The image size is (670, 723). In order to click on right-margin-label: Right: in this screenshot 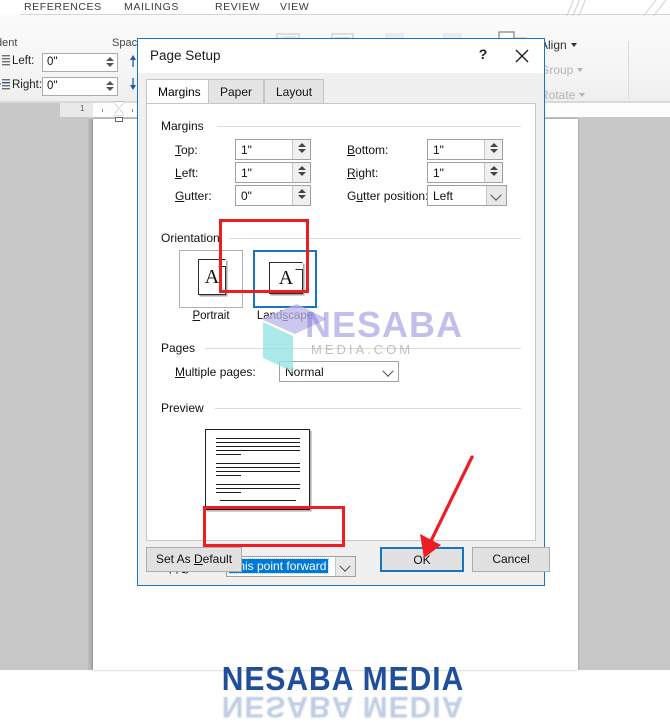, I will do `click(363, 173)`.